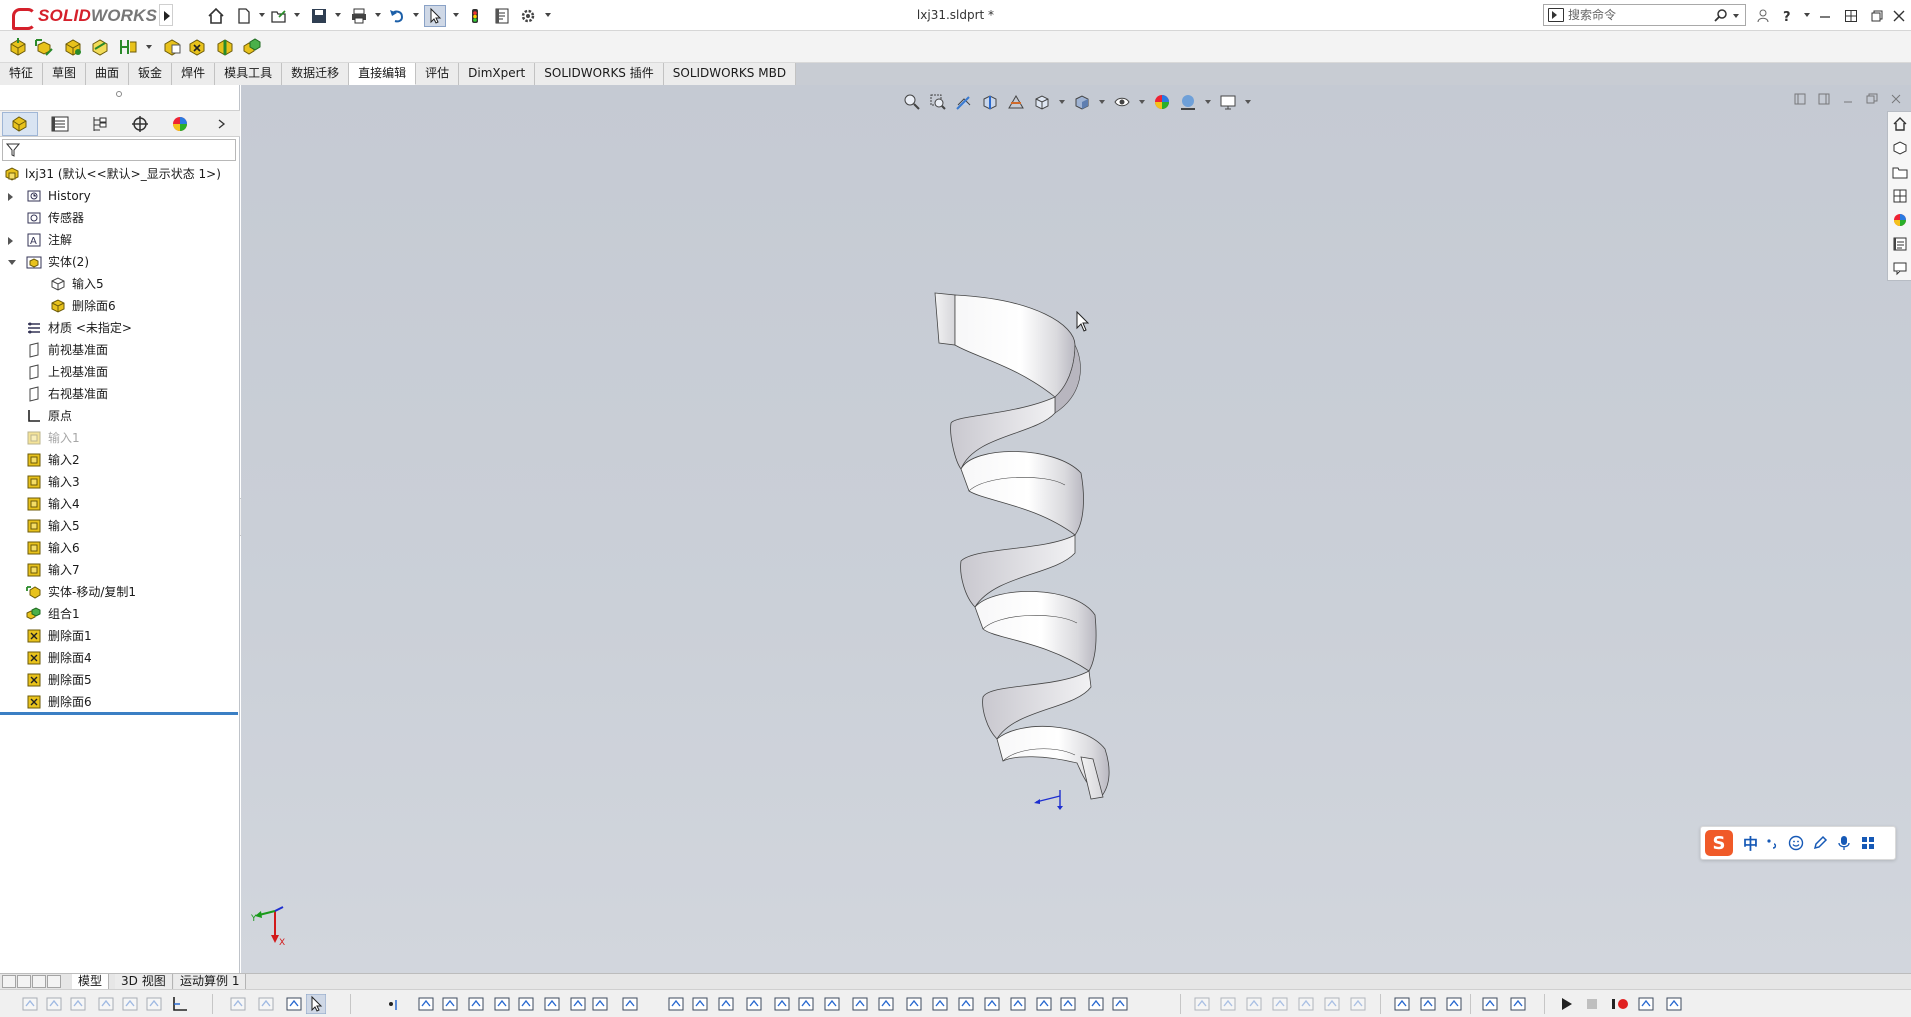  What do you see at coordinates (120, 174) in the screenshot?
I see `tree-root: lxj31 (默认<<默认>_显示状态 1>)` at bounding box center [120, 174].